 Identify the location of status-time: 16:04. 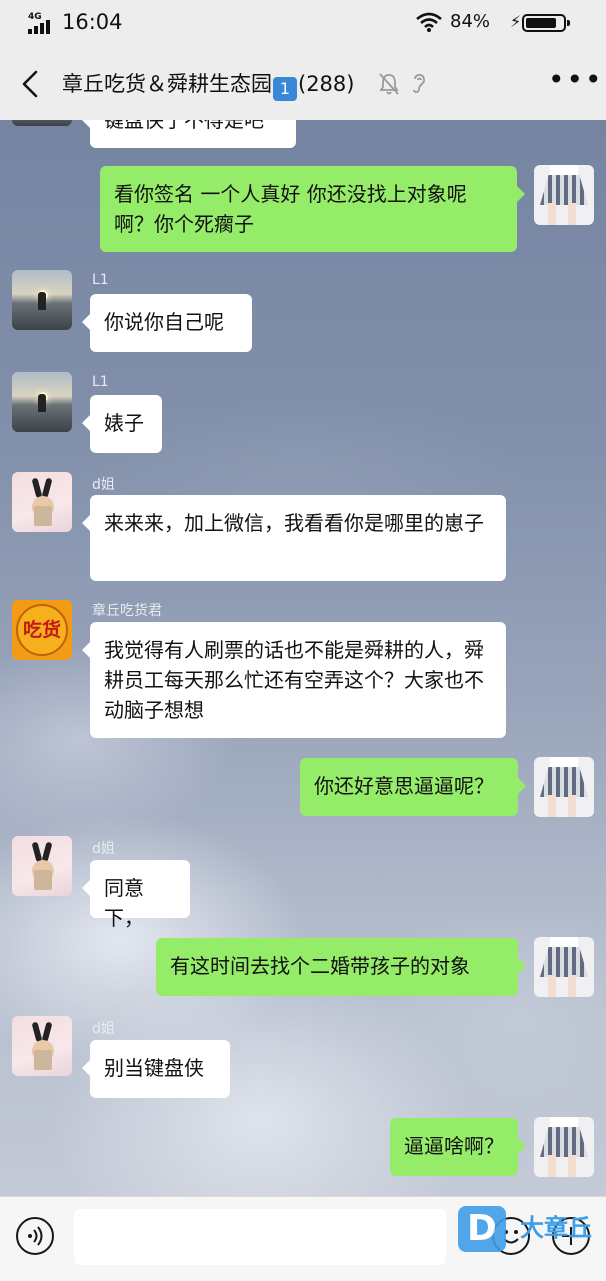
(92, 22).